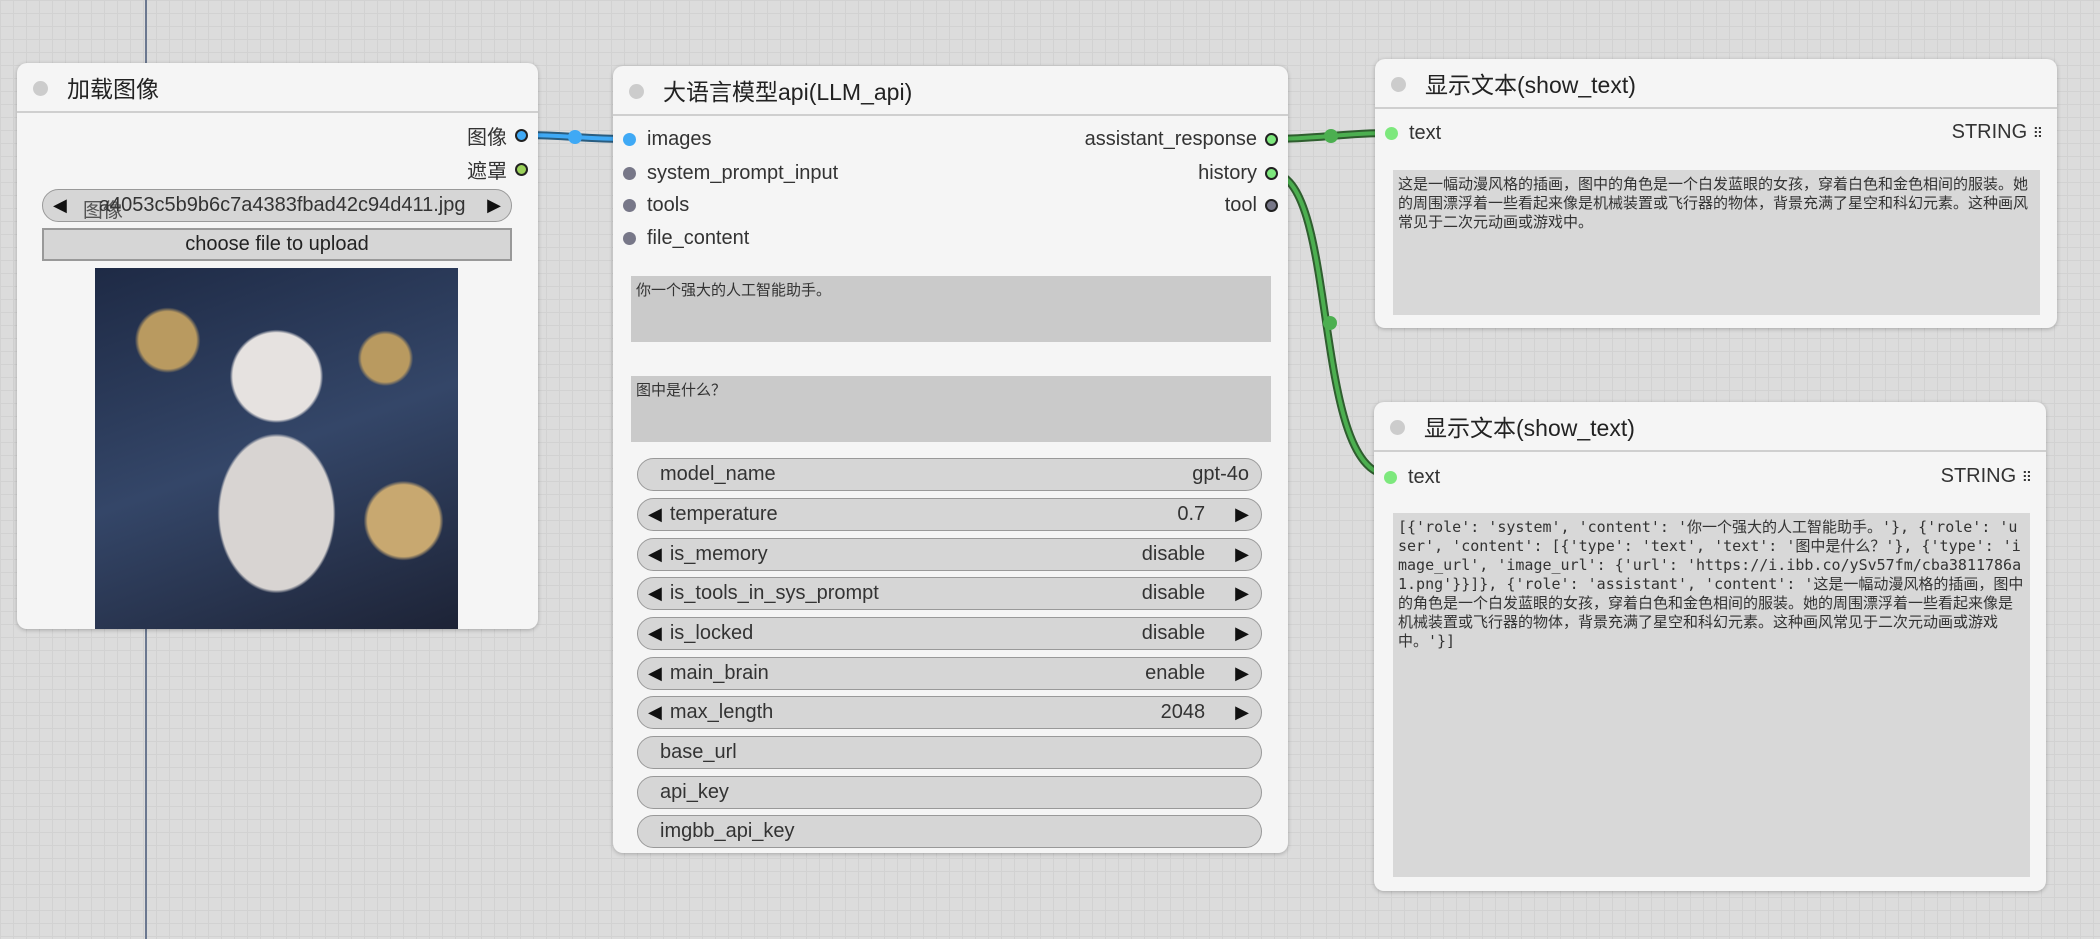  Describe the element at coordinates (497, 169) in the screenshot. I see `output-mask: 遮罩` at that location.